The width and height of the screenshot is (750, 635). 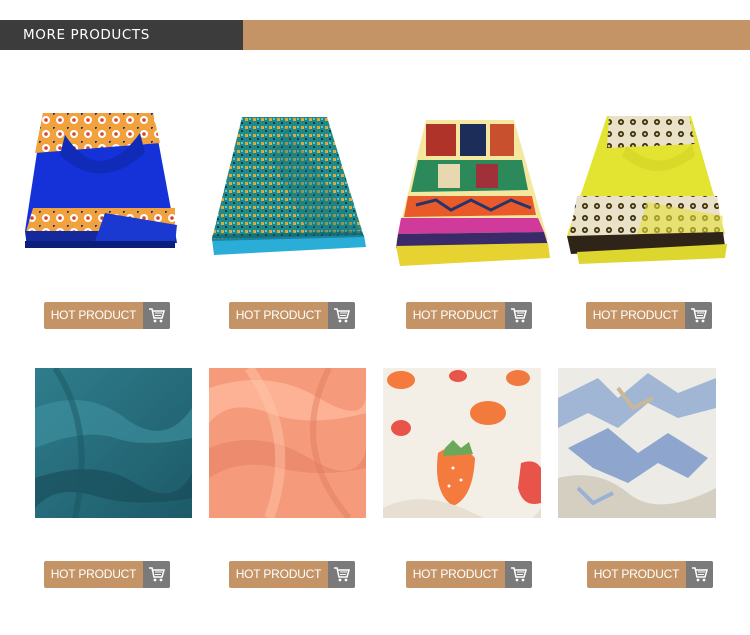 What do you see at coordinates (462, 443) in the screenshot?
I see `product-image-strawberry-print-fabric` at bounding box center [462, 443].